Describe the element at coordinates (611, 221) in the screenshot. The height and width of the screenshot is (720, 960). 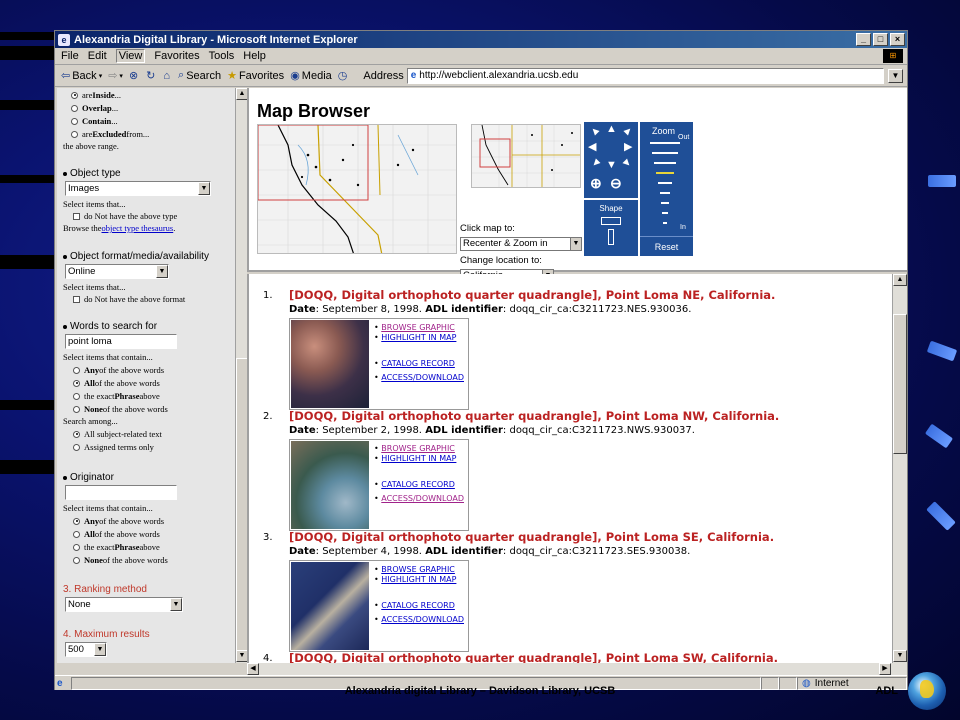
I see `box-shape-icon` at that location.